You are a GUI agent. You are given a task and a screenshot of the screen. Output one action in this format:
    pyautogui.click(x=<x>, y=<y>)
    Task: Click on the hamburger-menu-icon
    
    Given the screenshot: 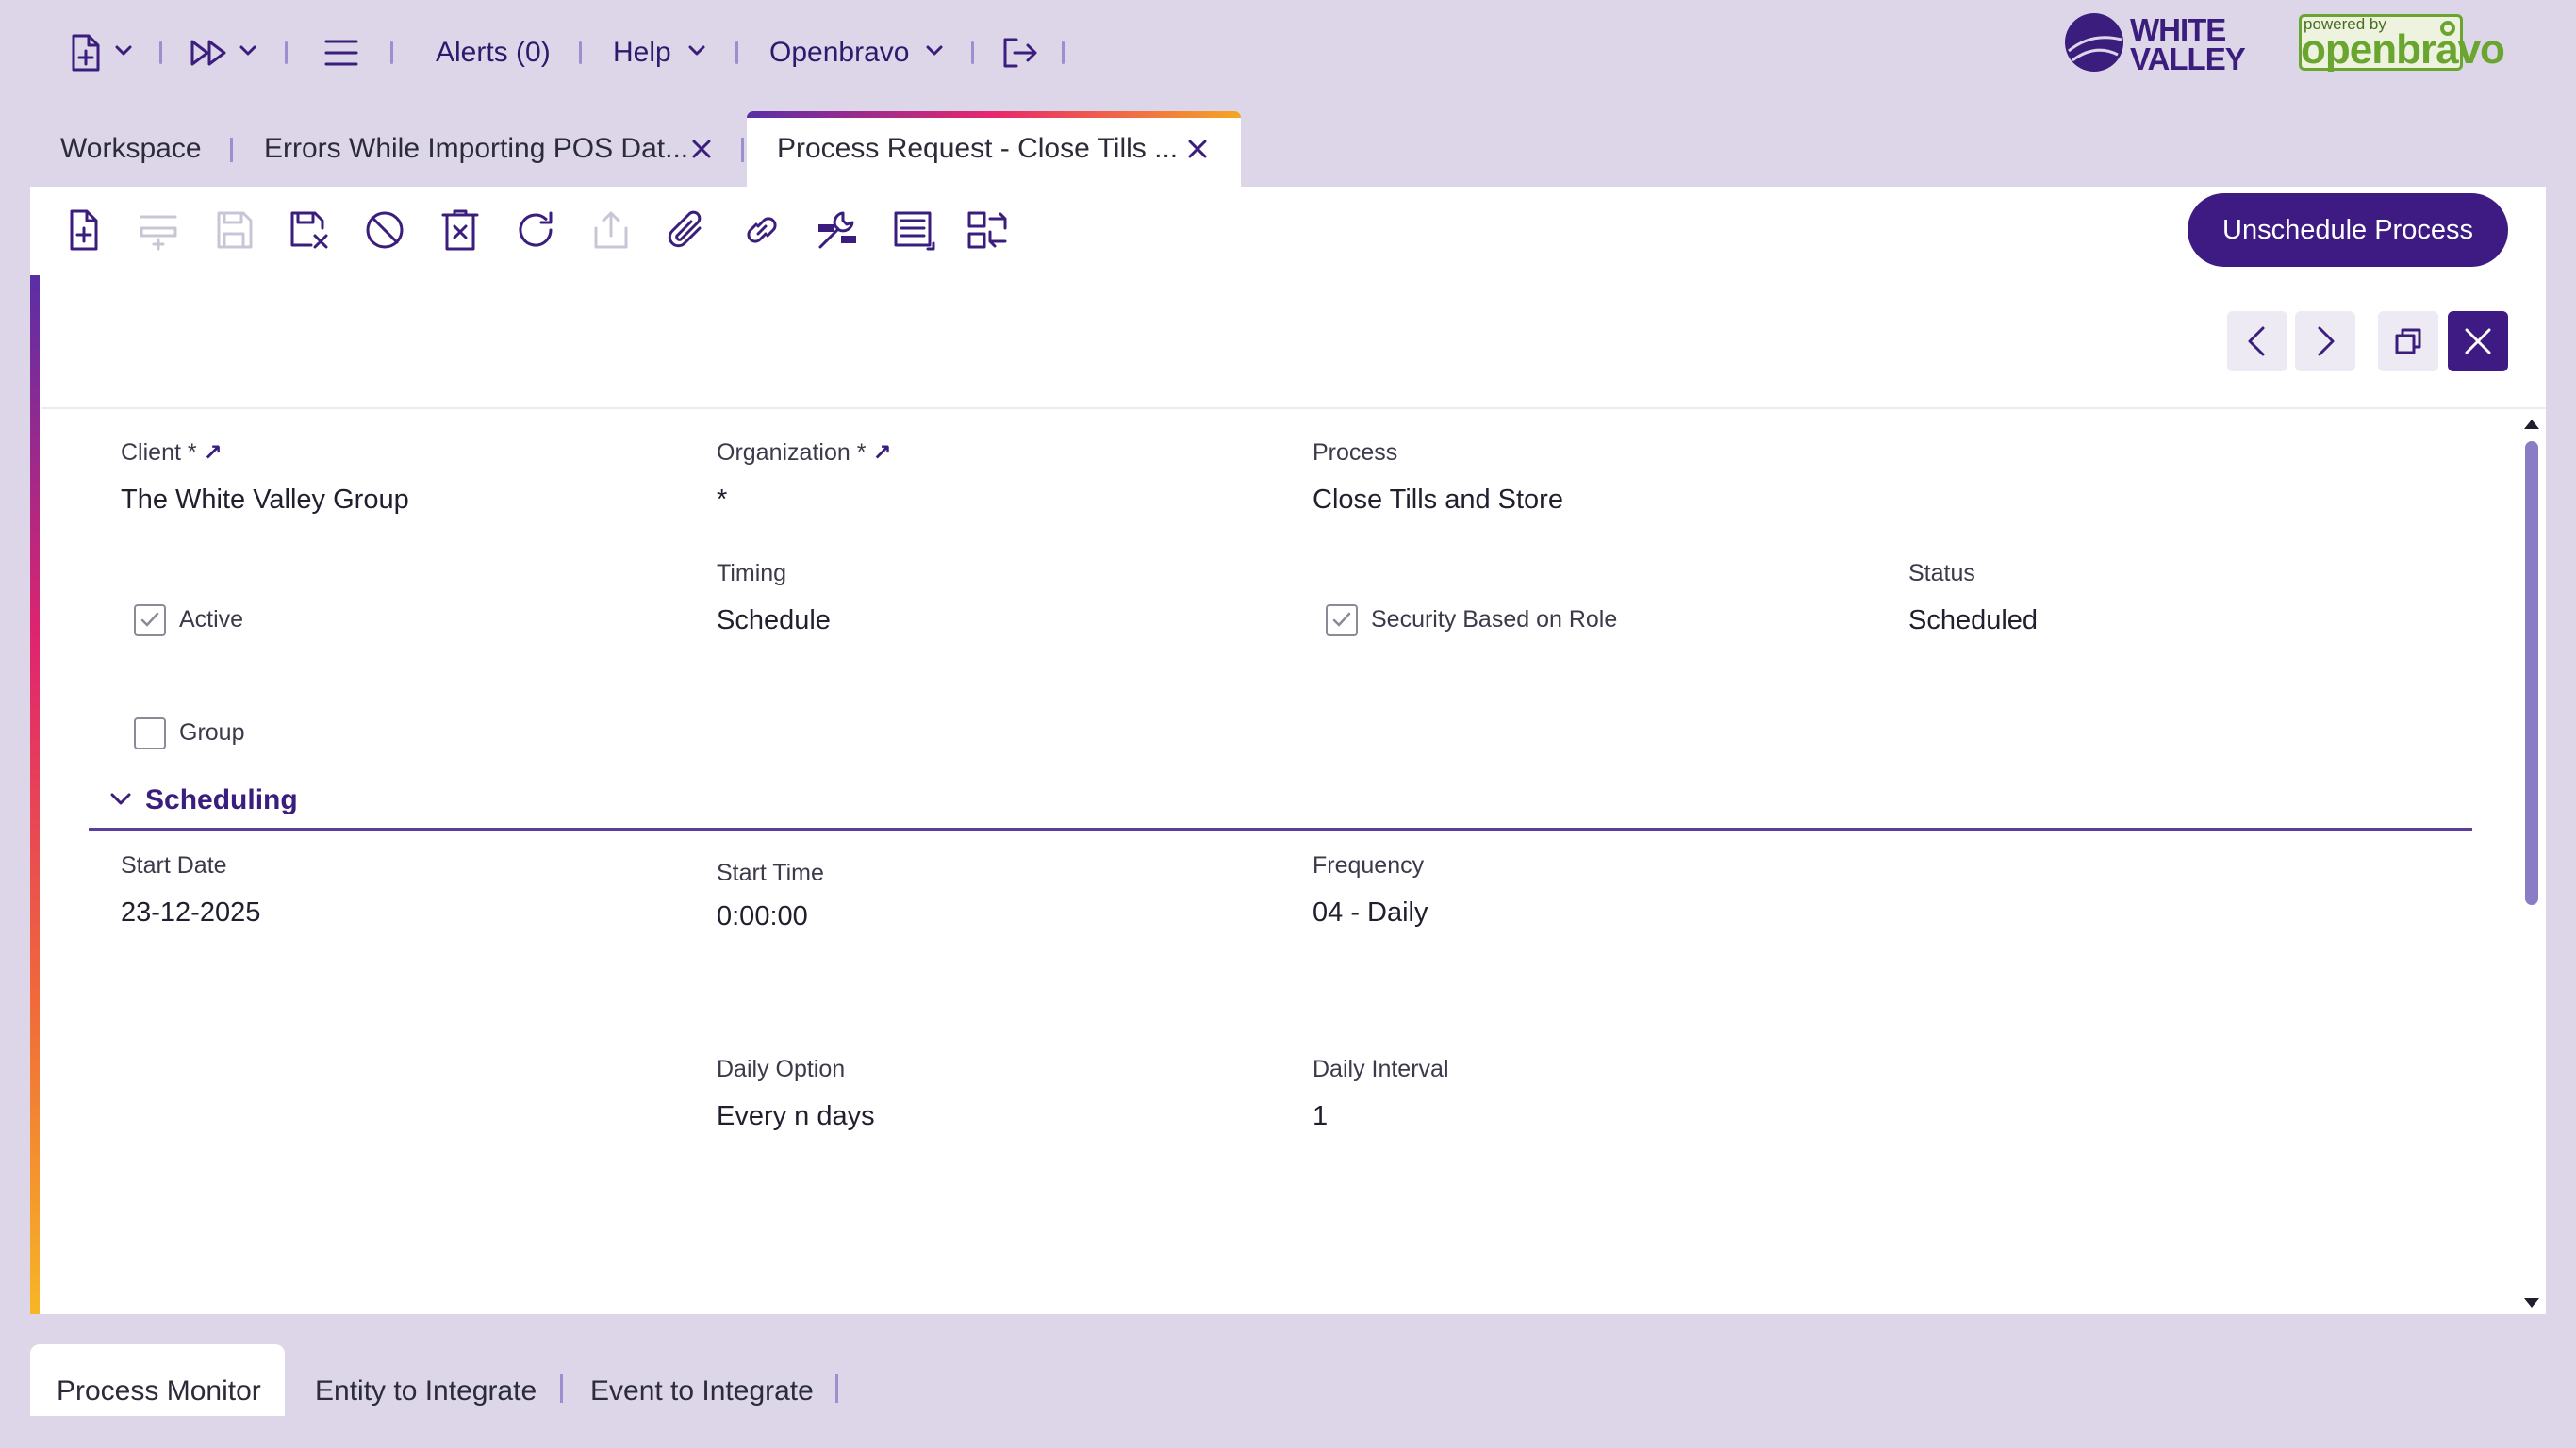 What is the action you would take?
    pyautogui.click(x=341, y=53)
    